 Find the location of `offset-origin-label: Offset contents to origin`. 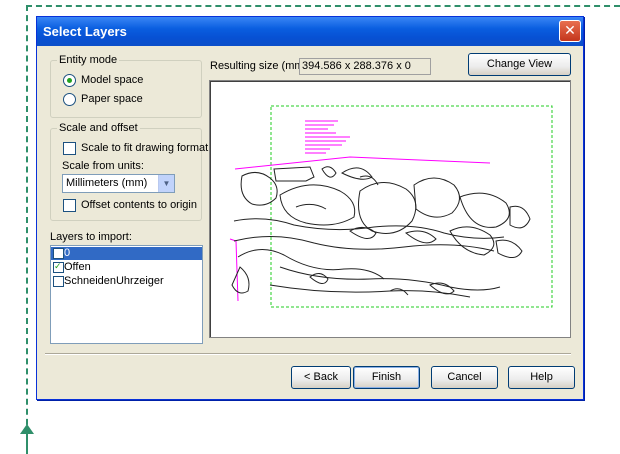

offset-origin-label: Offset contents to origin is located at coordinates (139, 205).